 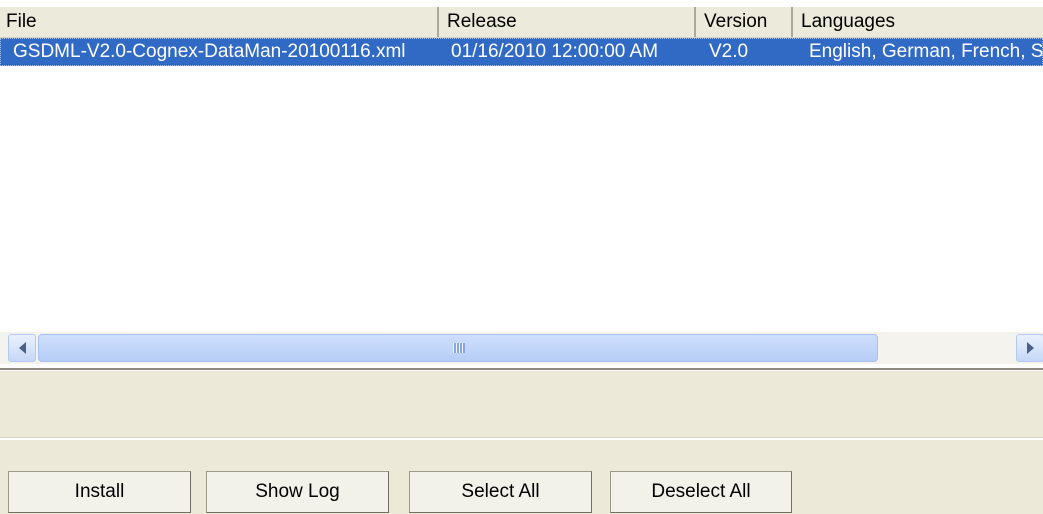 I want to click on install-button: Install, so click(x=99, y=492).